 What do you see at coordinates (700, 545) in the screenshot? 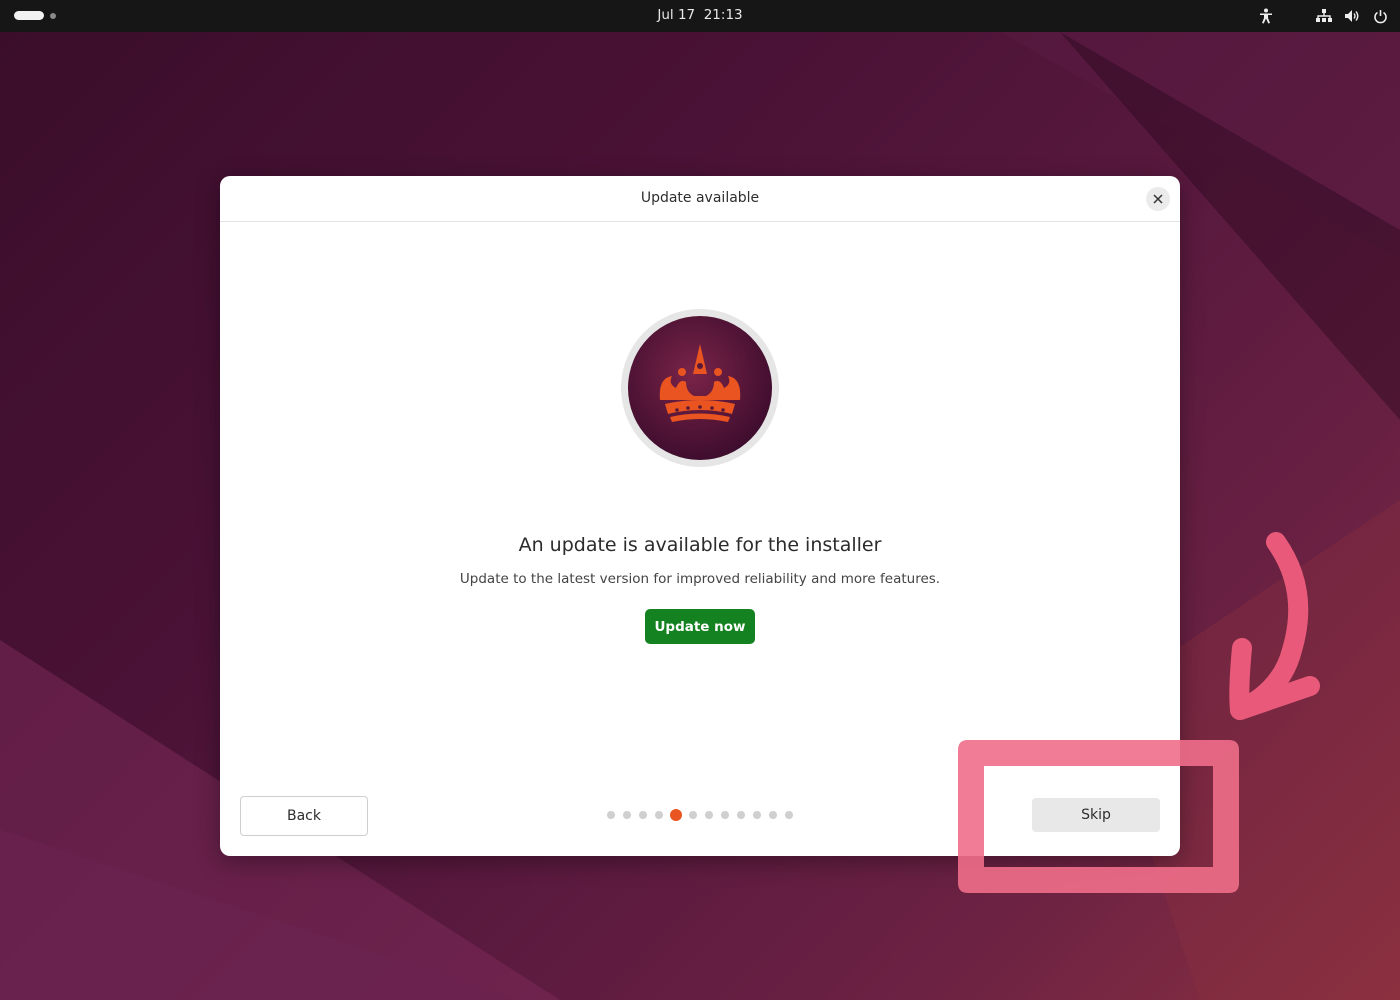
I see `dialog-heading: An update is available for the installer` at bounding box center [700, 545].